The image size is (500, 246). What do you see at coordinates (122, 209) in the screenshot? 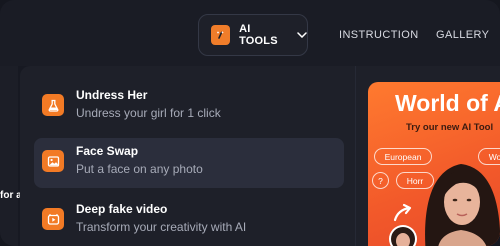
I see `menu-item-title: Deep fake video` at bounding box center [122, 209].